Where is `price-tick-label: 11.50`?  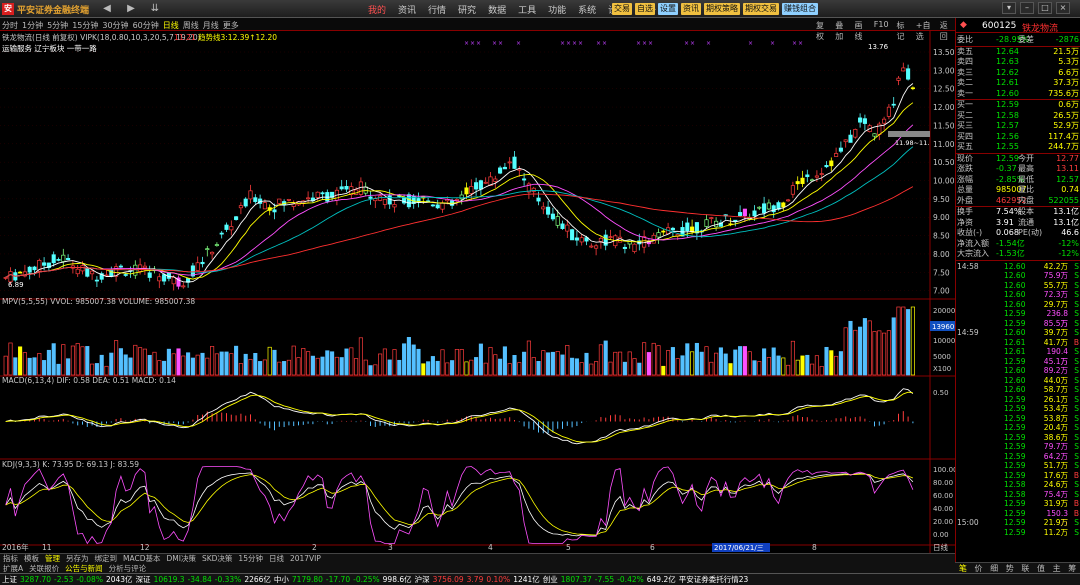
price-tick-label: 11.50 is located at coordinates (944, 125).